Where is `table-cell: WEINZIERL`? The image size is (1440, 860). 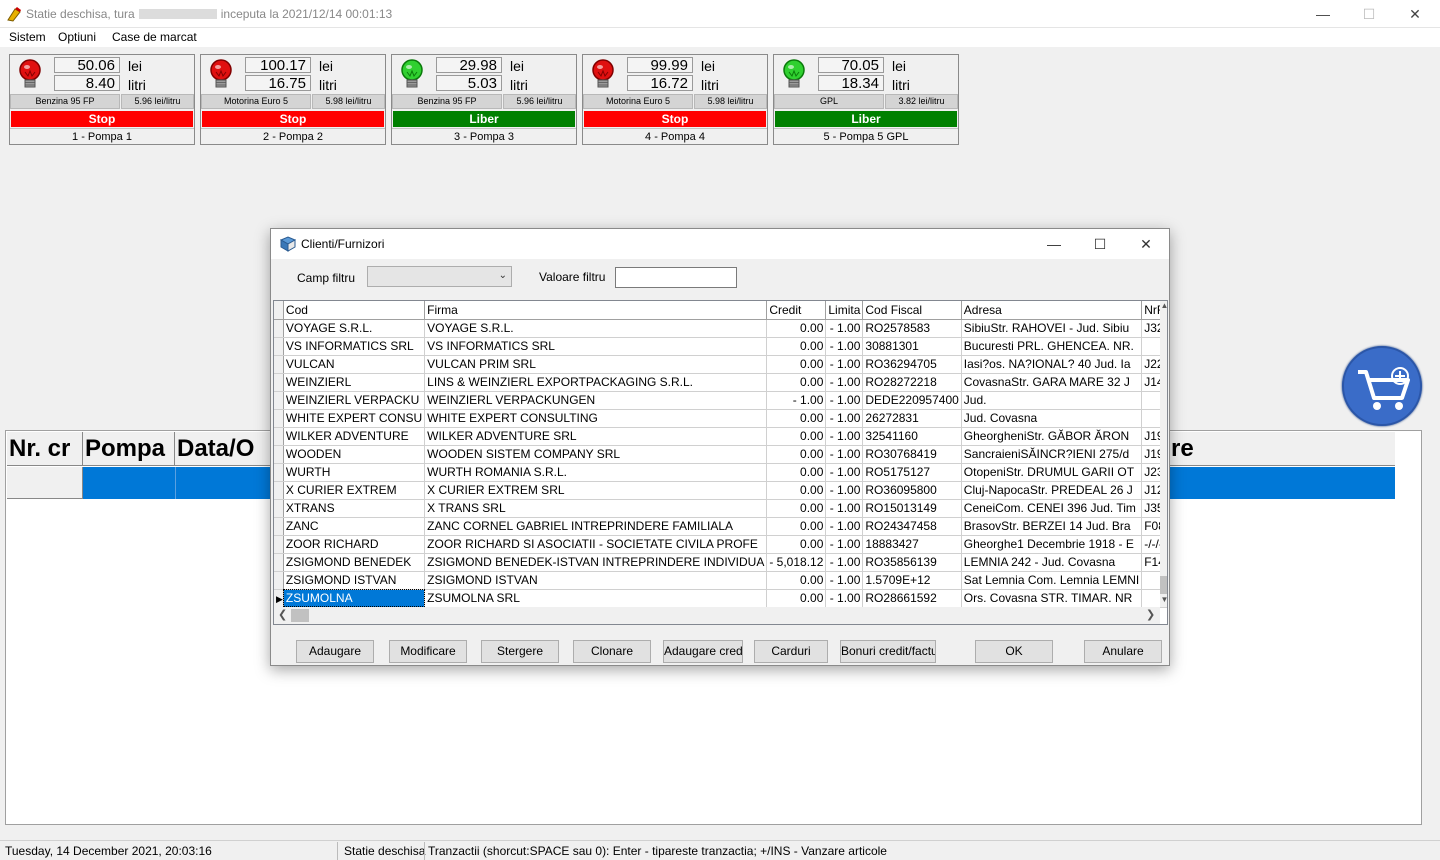 table-cell: WEINZIERL is located at coordinates (354, 382).